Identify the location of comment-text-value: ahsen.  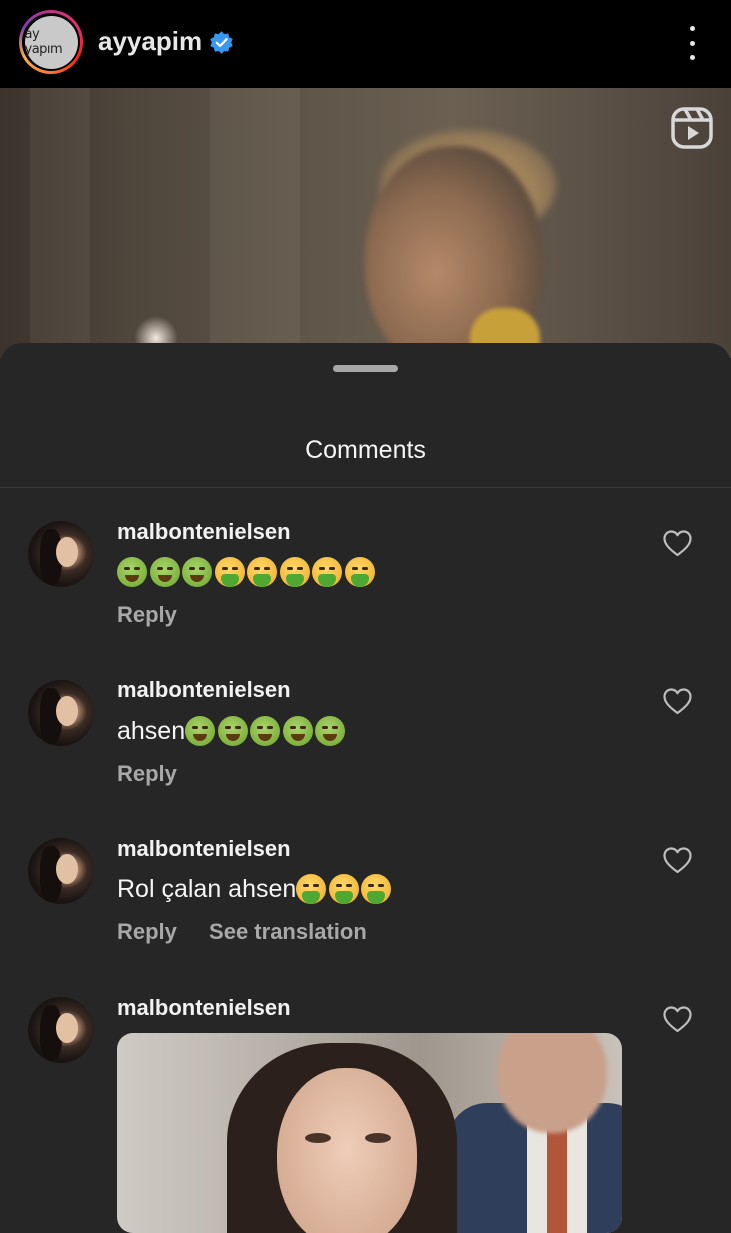
(151, 730).